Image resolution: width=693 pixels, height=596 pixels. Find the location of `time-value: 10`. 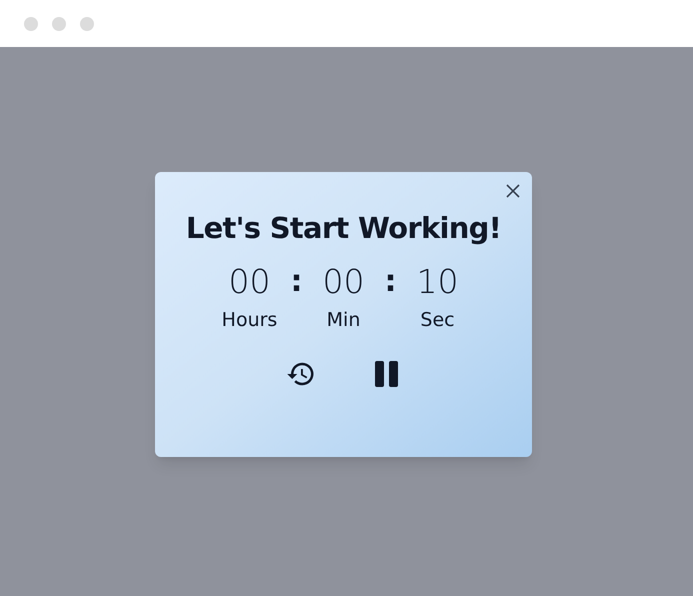

time-value: 10 is located at coordinates (437, 282).